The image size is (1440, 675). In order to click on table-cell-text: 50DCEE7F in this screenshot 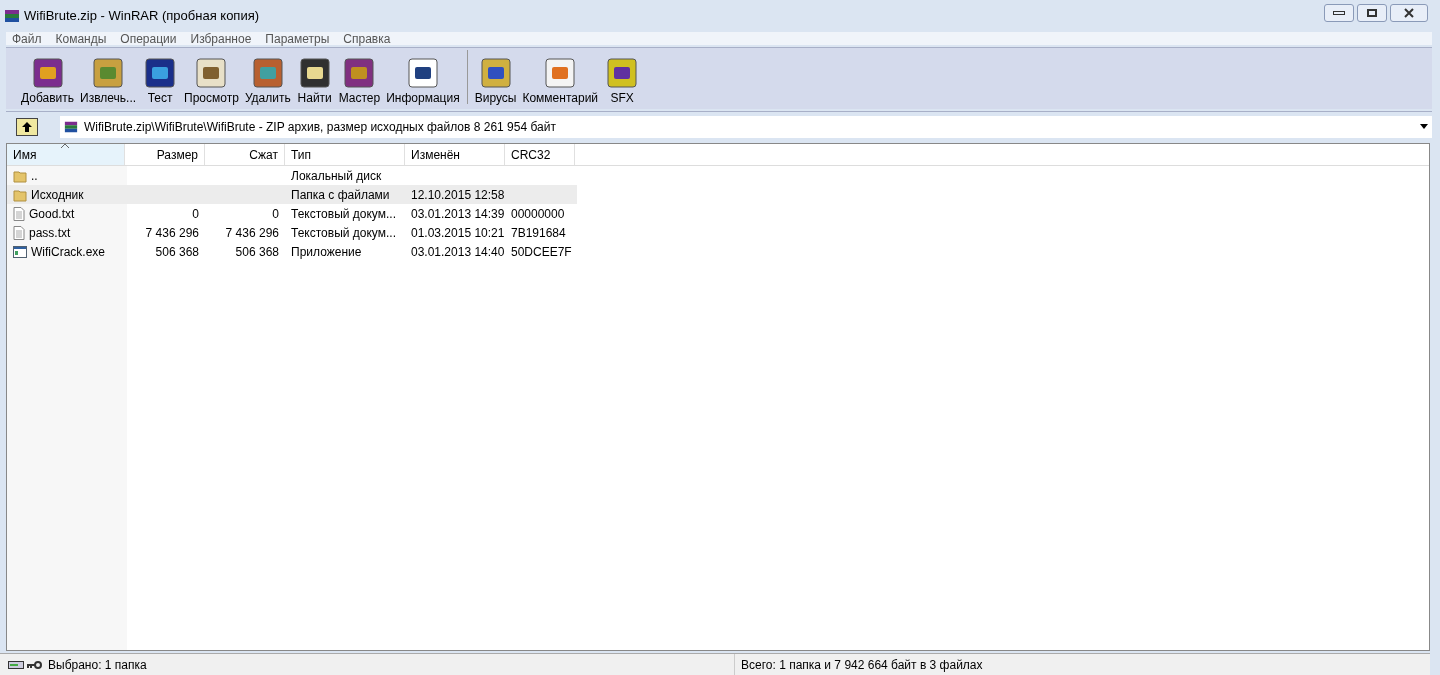, I will do `click(541, 252)`.